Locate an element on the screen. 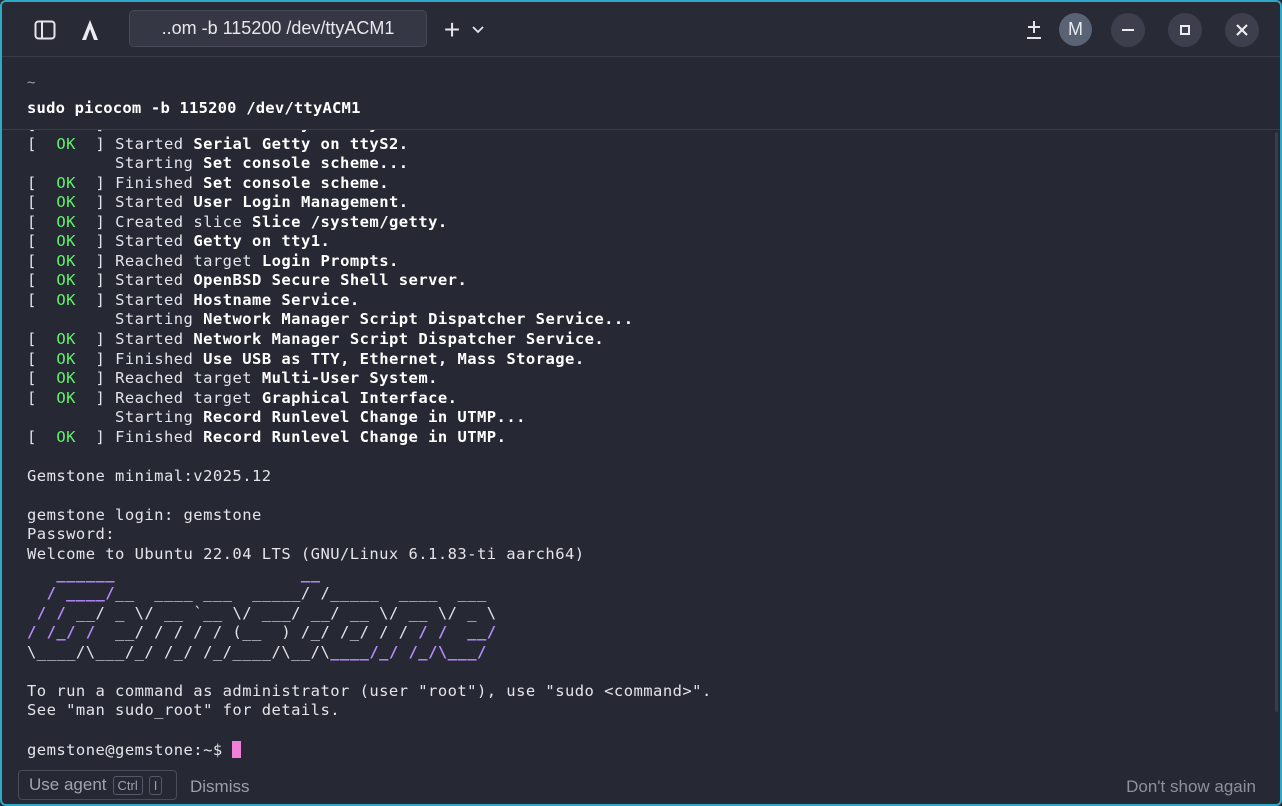 This screenshot has height=806, width=1282. use-agent-label: Use agent is located at coordinates (68, 784).